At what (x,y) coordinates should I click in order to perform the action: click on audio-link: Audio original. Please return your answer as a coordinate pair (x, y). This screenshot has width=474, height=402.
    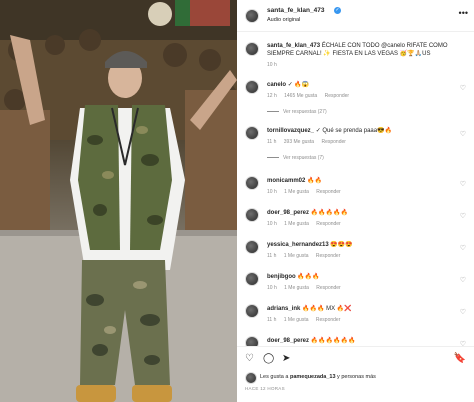
    Looking at the image, I should click on (283, 20).